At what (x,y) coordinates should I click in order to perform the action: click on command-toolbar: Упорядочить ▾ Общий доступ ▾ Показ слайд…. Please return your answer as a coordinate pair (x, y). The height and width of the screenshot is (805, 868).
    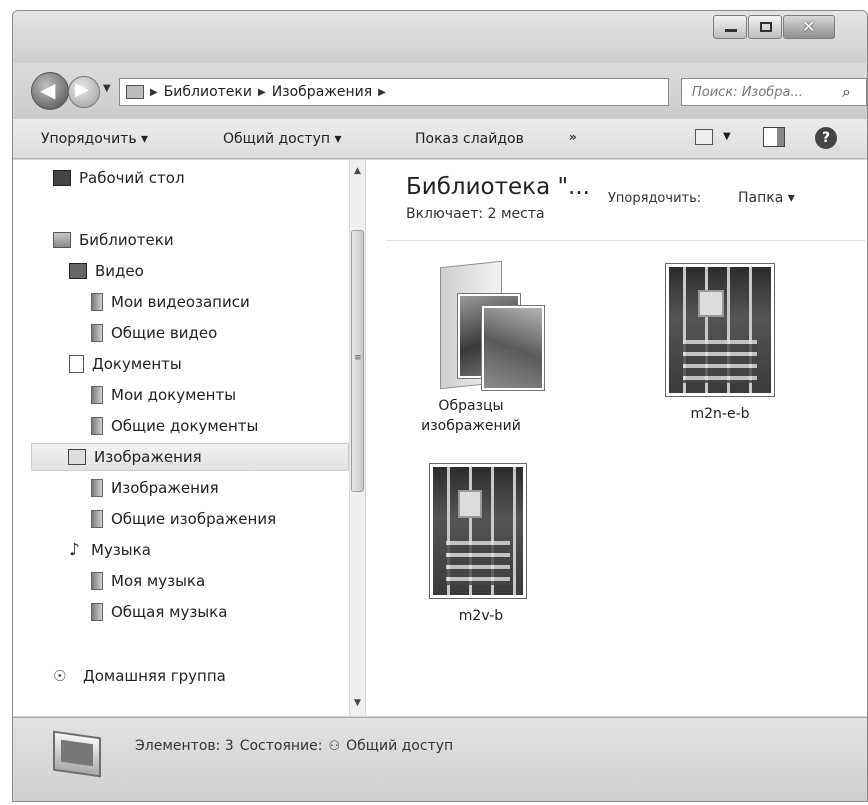
    Looking at the image, I should click on (440, 139).